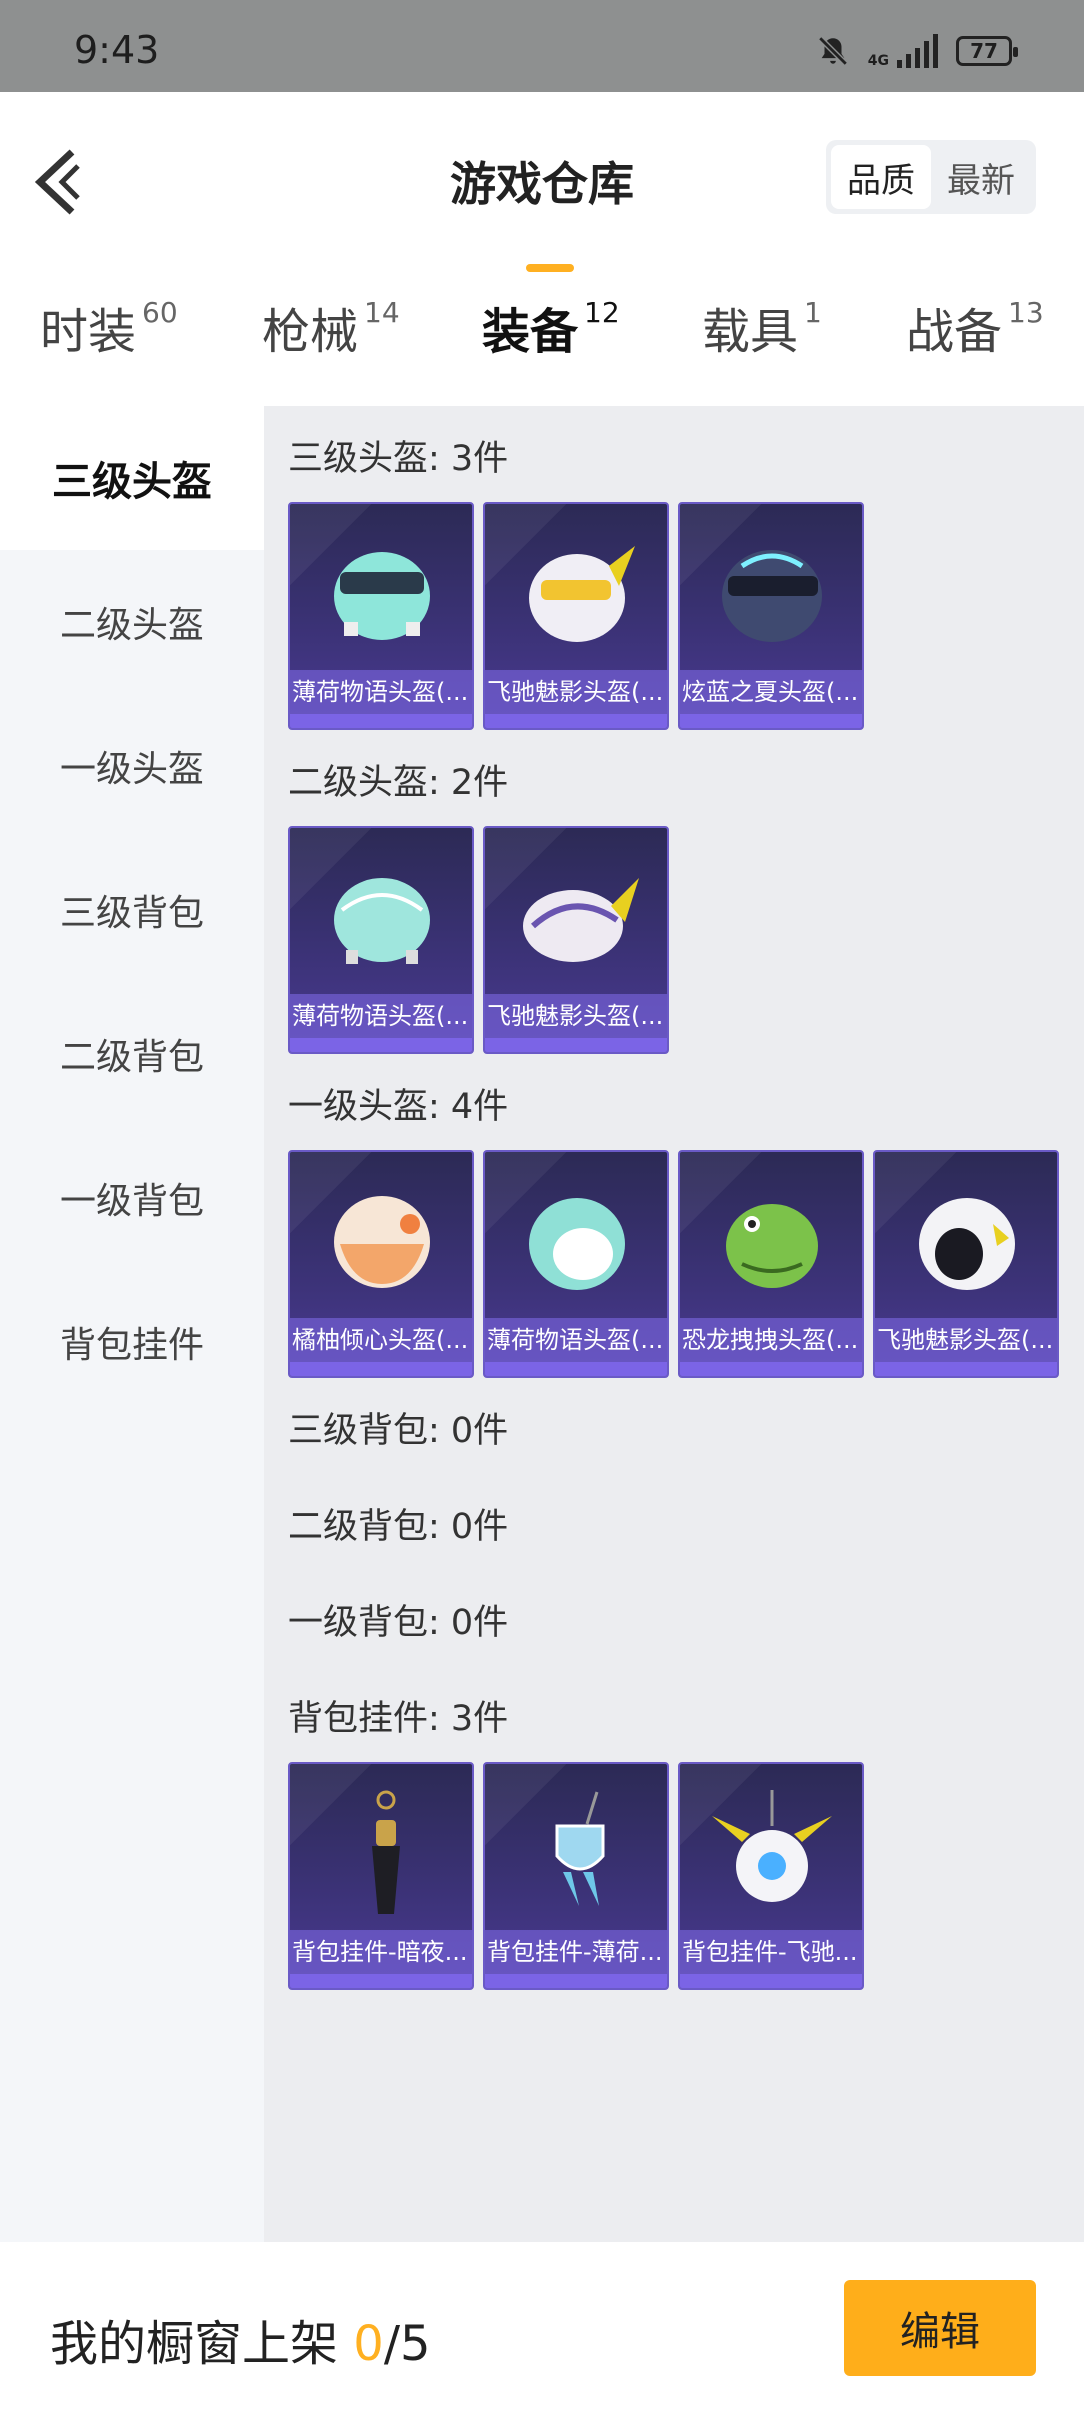  I want to click on tab-count: 12, so click(602, 312).